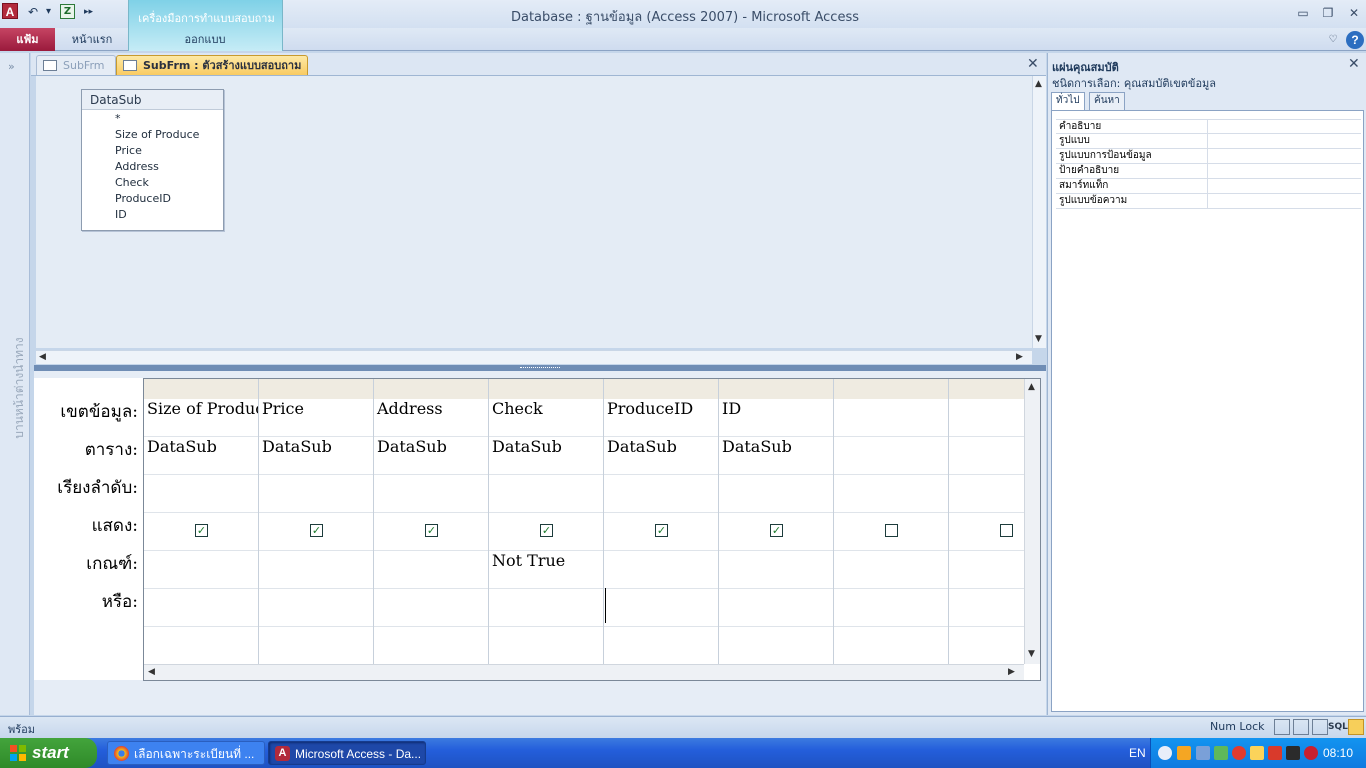 This screenshot has width=1366, height=768. Describe the element at coordinates (1333, 40) in the screenshot. I see `ribbon-minimize-icon: ♡` at that location.